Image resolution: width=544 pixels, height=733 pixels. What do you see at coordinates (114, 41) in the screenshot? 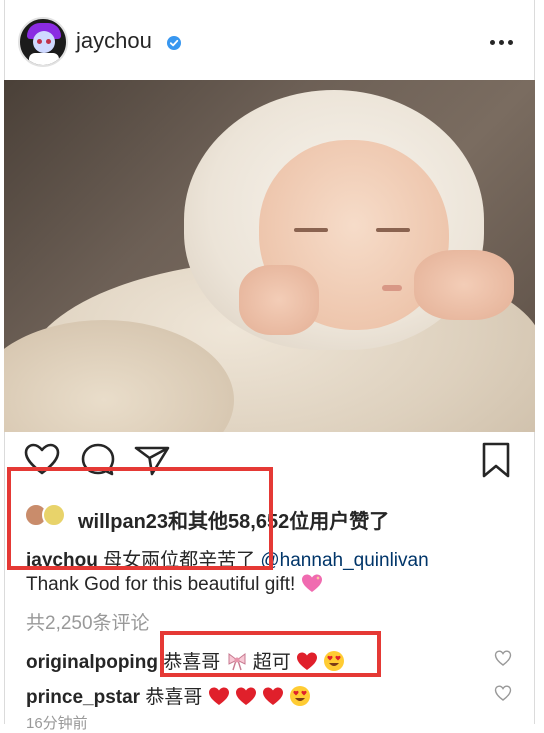
I see `post-username: jaychou` at bounding box center [114, 41].